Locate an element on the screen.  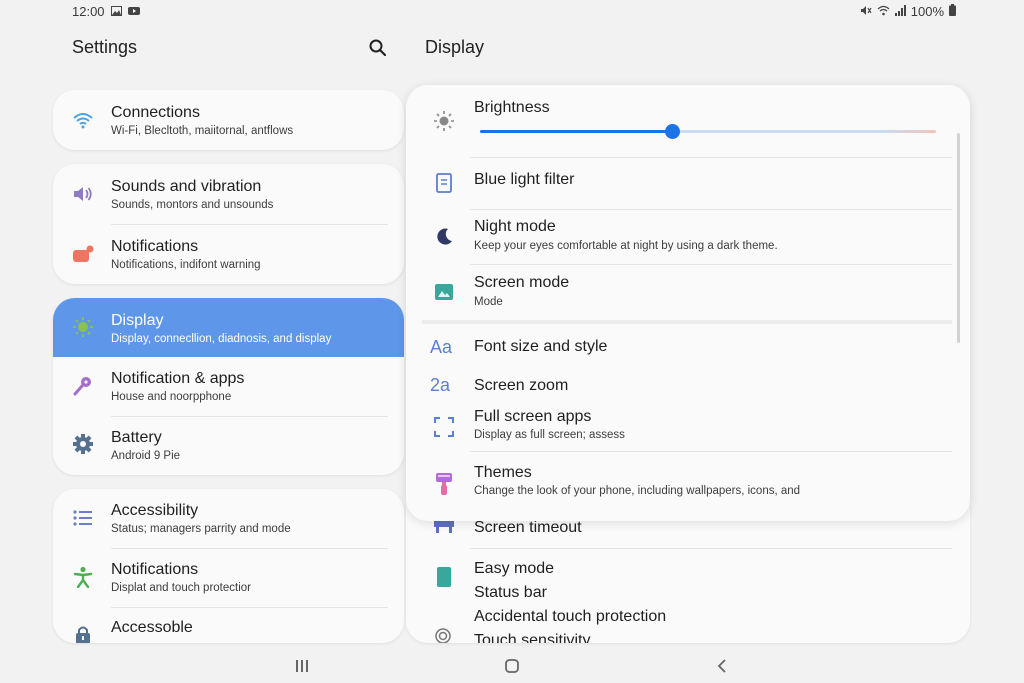
gallery-icon is located at coordinates (116, 11).